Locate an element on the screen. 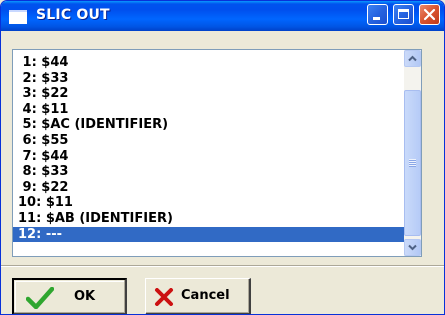 This screenshot has width=445, height=315. scroll-thumb is located at coordinates (412, 163).